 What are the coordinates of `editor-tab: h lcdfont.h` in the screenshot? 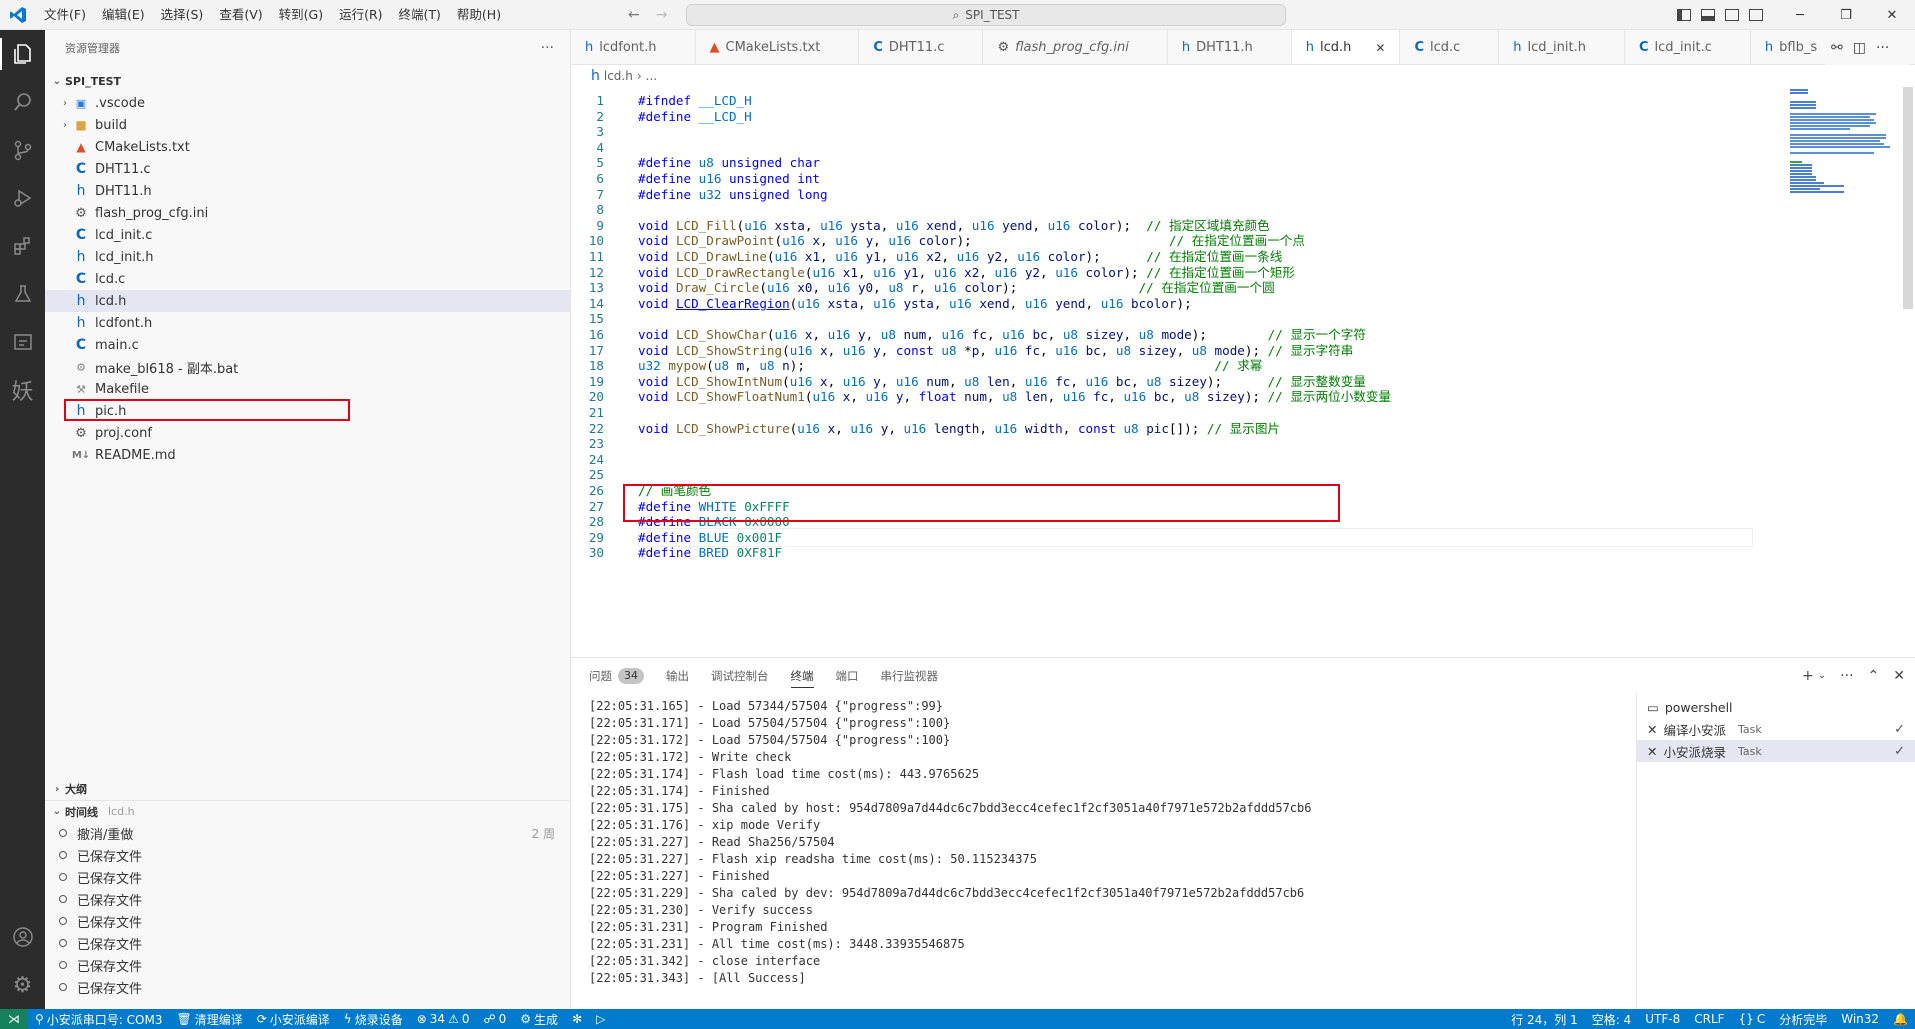 It's located at (633, 47).